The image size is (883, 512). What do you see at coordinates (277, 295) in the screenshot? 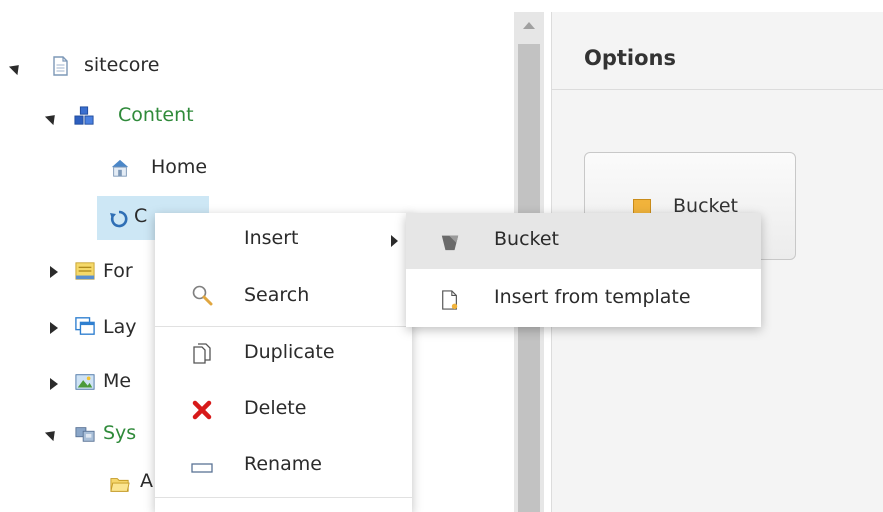
I see `menu-item-label: Search` at bounding box center [277, 295].